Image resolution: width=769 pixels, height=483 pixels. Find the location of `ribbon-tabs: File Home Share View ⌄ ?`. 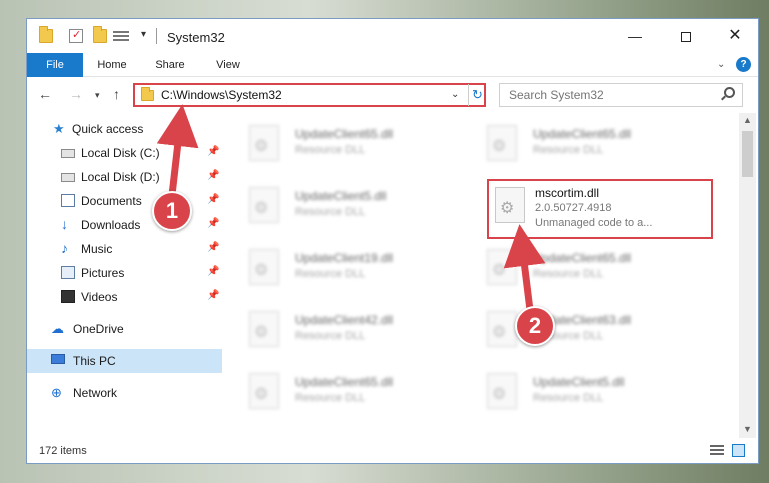

ribbon-tabs: File Home Share View ⌄ ? is located at coordinates (392, 65).